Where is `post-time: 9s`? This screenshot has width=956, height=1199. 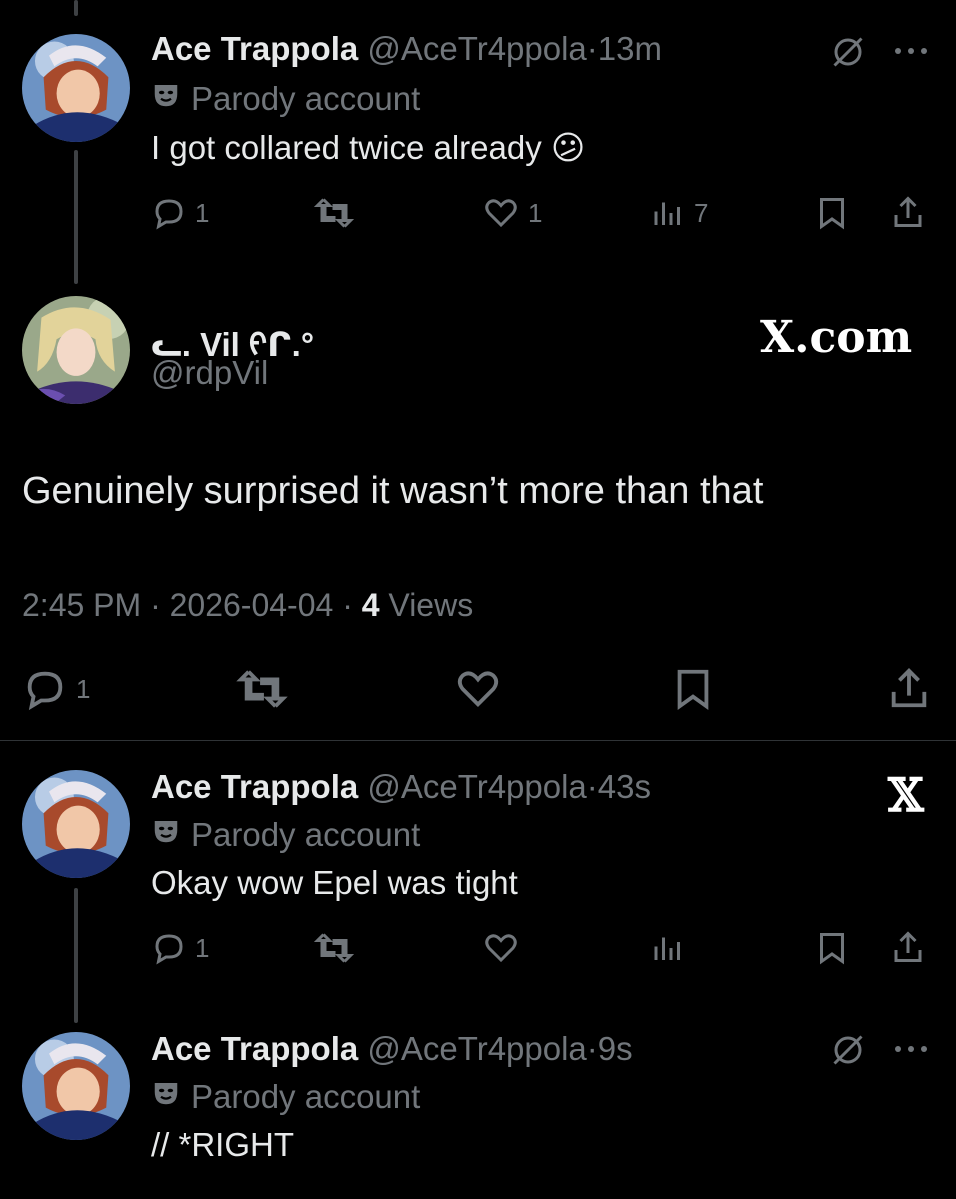 post-time: 9s is located at coordinates (615, 1048).